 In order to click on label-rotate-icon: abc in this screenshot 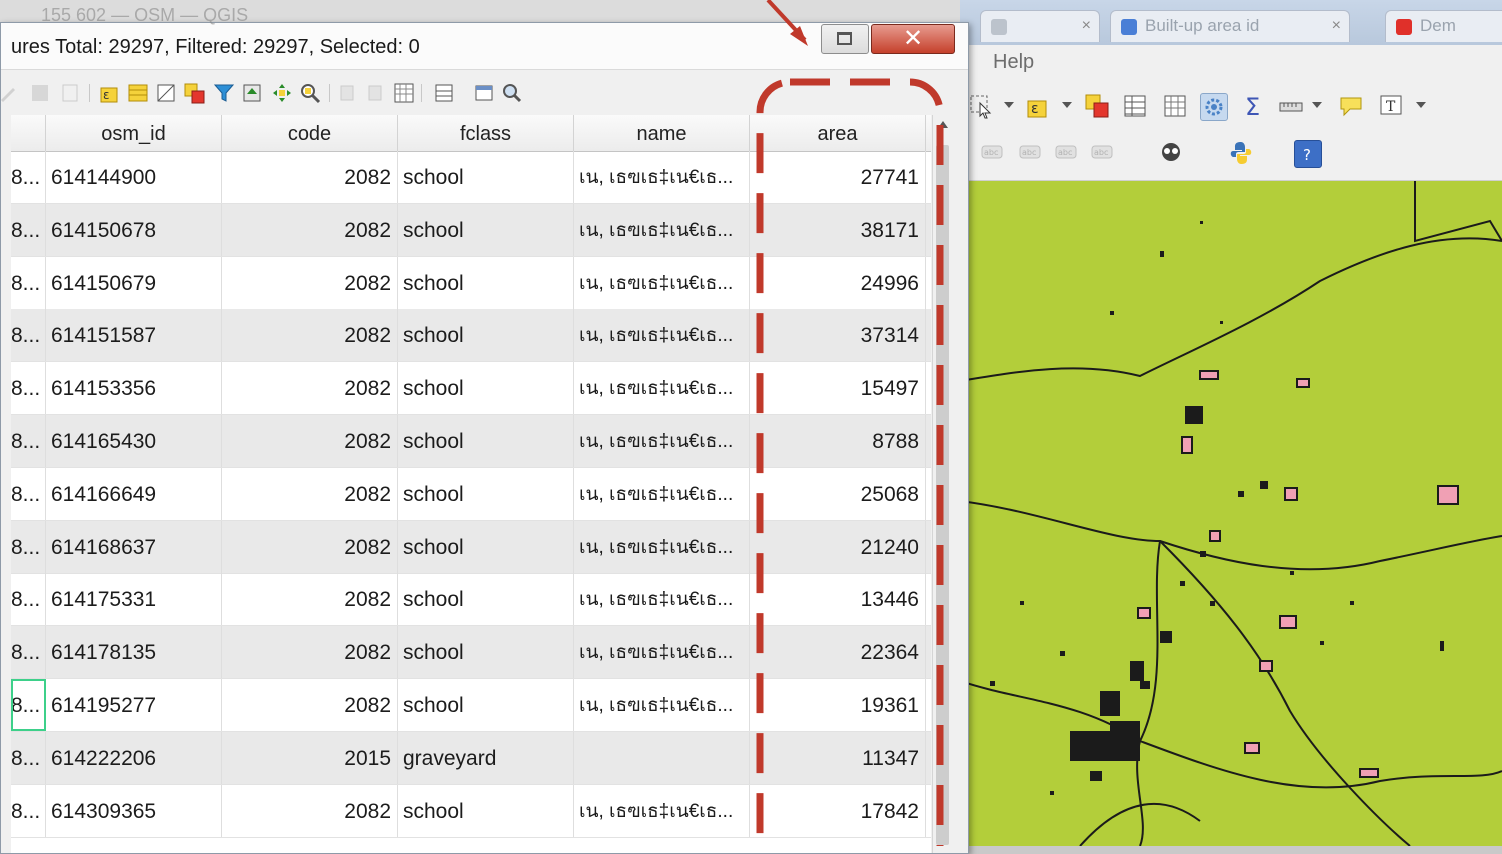, I will do `click(1103, 155)`.